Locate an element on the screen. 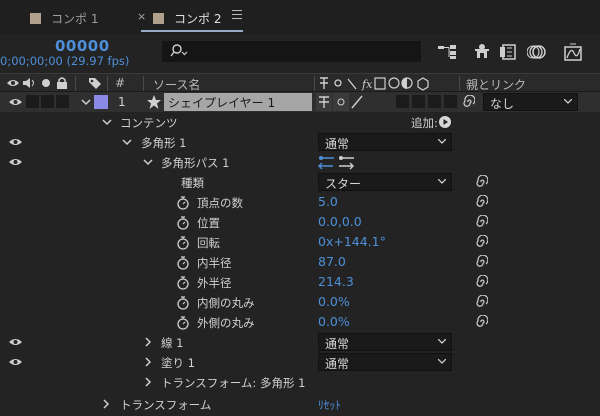 The width and height of the screenshot is (600, 416). contents-label: コンテンツ is located at coordinates (149, 123).